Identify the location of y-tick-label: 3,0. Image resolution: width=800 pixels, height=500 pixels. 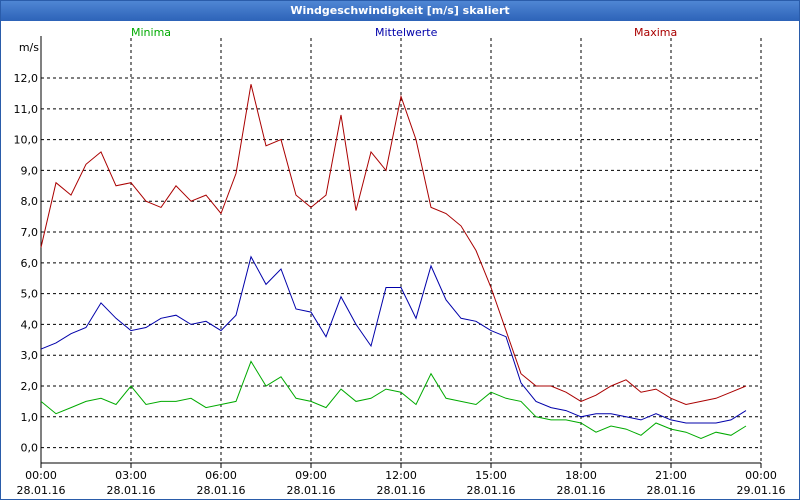
(30, 355).